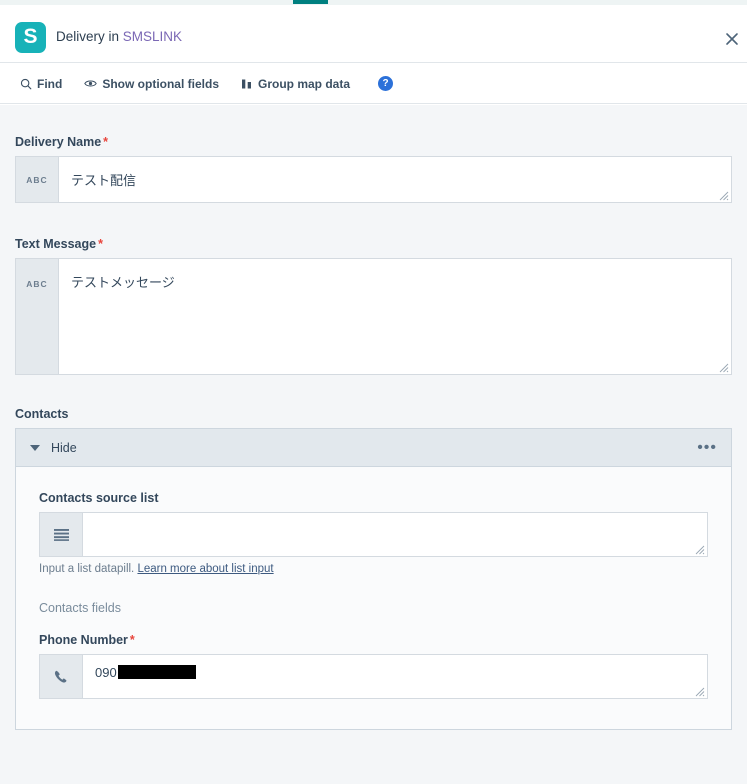 Image resolution: width=747 pixels, height=784 pixels. Describe the element at coordinates (30, 37) in the screenshot. I see `smslink-logo-icon: S` at that location.